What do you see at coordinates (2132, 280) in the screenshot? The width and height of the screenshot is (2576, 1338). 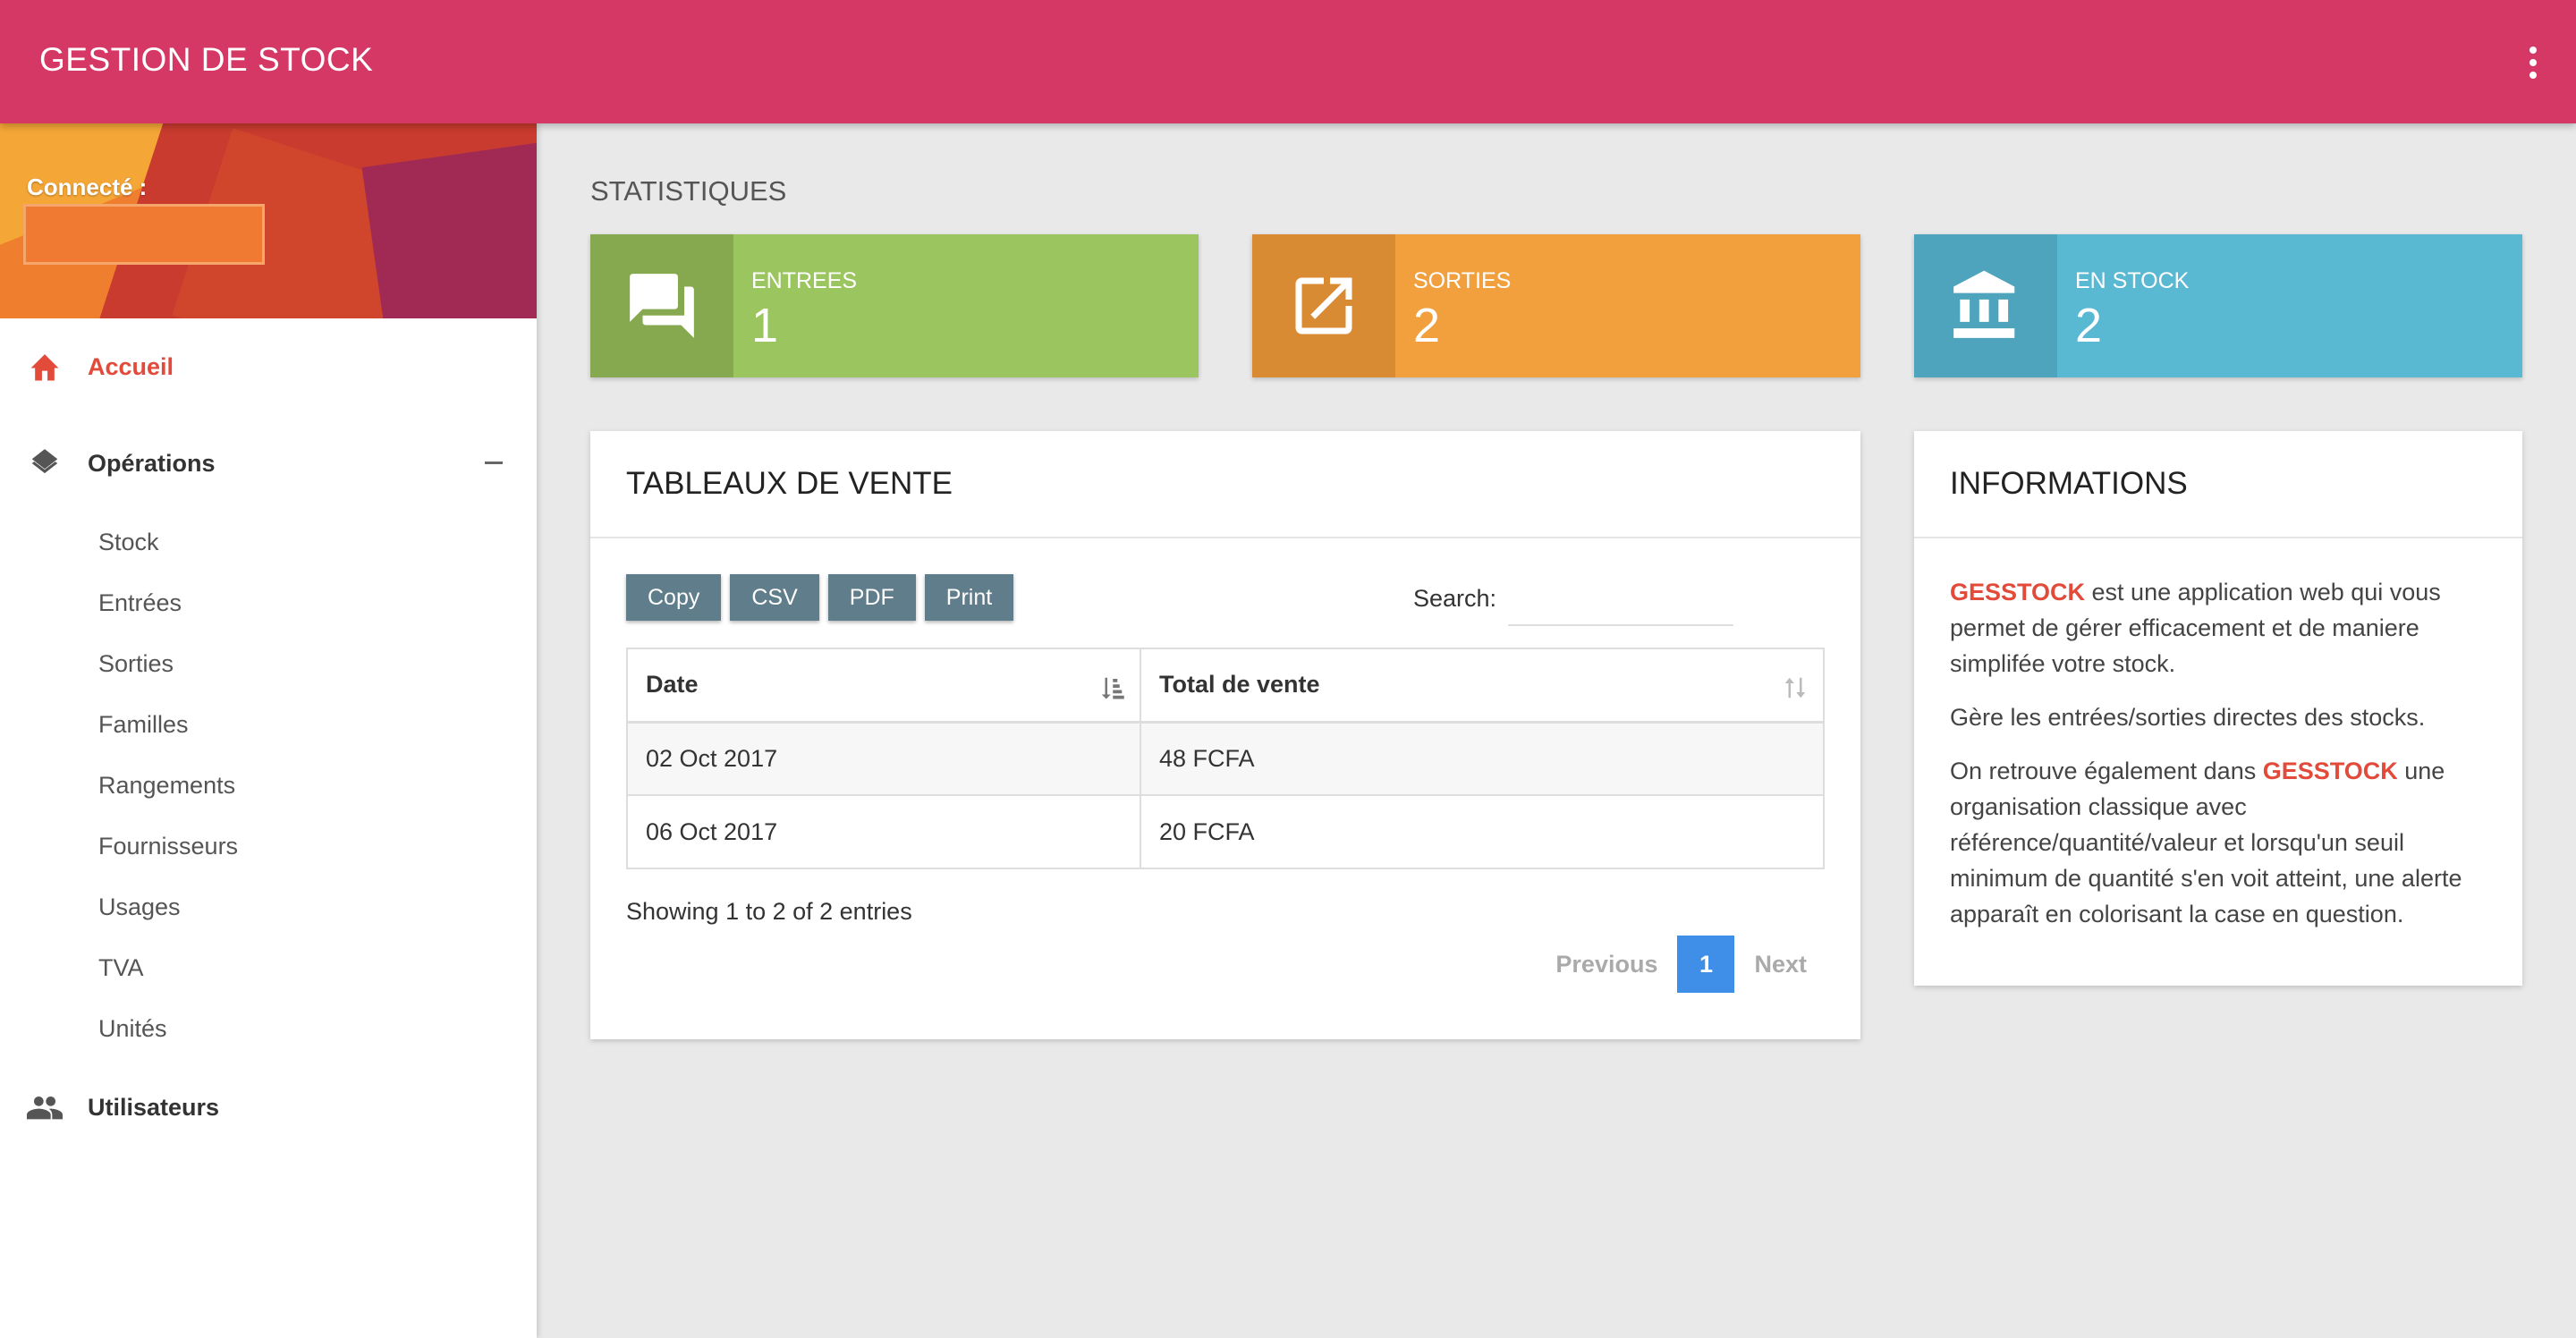 I see `stat-title: EN STOCK` at bounding box center [2132, 280].